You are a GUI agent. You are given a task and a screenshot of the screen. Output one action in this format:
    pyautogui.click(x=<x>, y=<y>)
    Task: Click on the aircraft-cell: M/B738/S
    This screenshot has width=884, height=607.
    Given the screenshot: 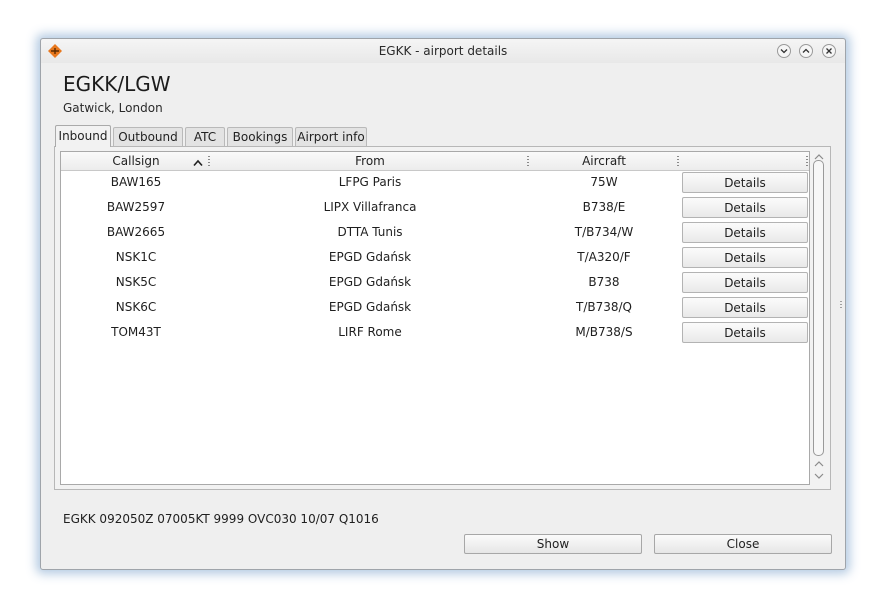 What is the action you would take?
    pyautogui.click(x=604, y=332)
    